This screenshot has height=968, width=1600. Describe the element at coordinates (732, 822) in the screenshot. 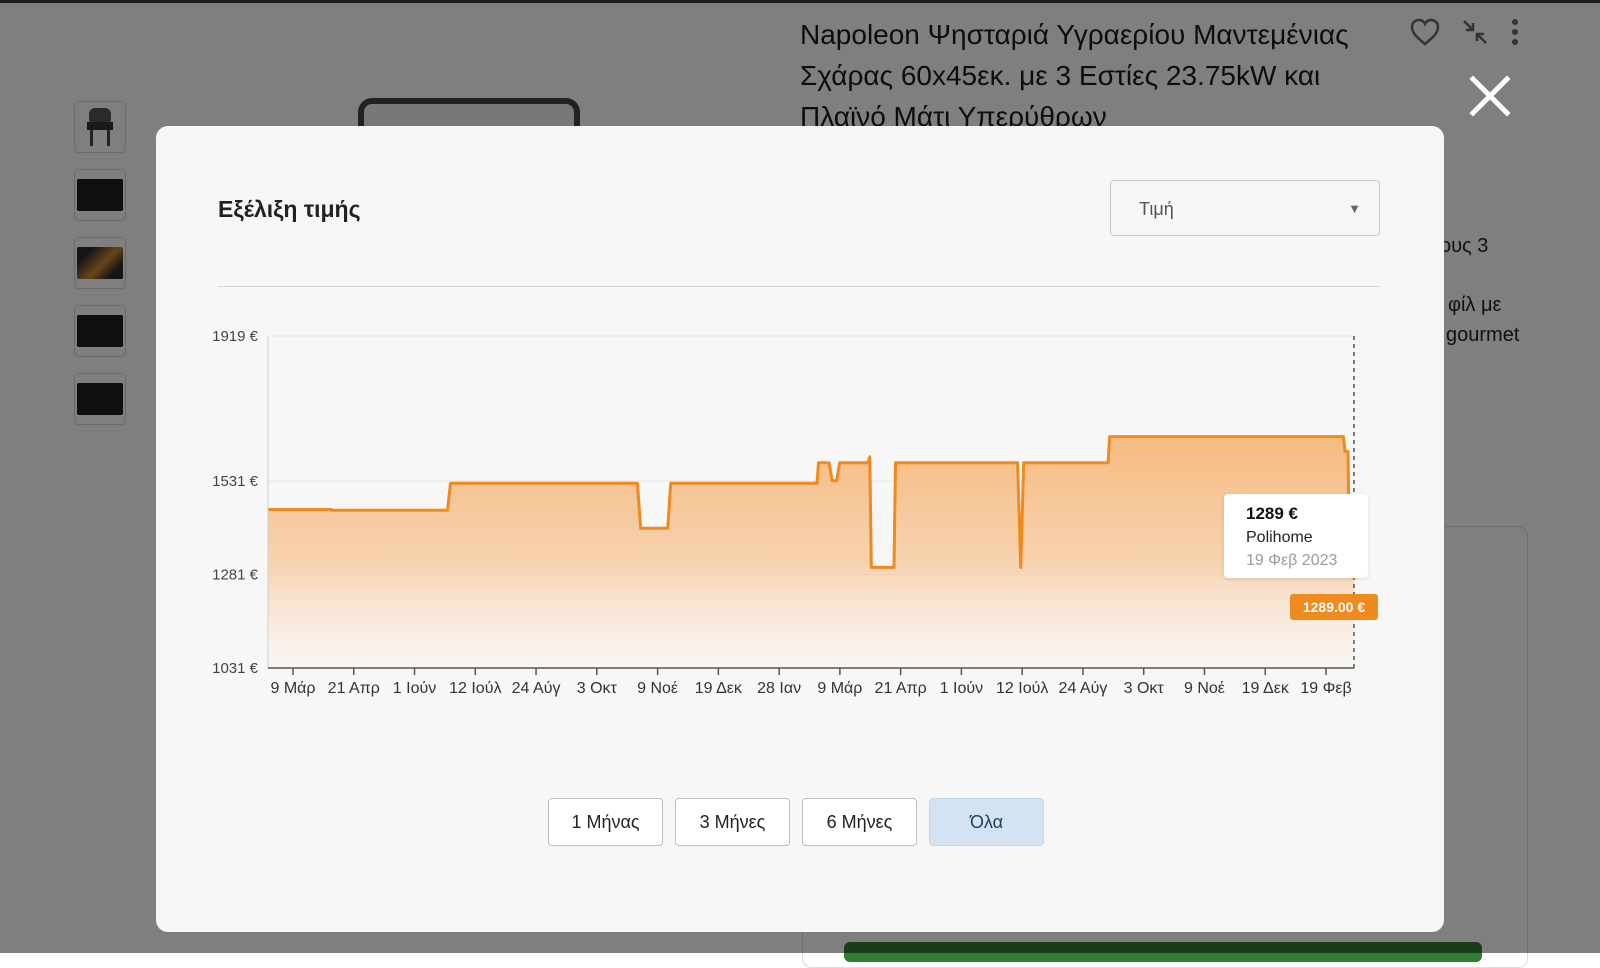

I see `range-3-months-button: 3 Μήνες` at that location.